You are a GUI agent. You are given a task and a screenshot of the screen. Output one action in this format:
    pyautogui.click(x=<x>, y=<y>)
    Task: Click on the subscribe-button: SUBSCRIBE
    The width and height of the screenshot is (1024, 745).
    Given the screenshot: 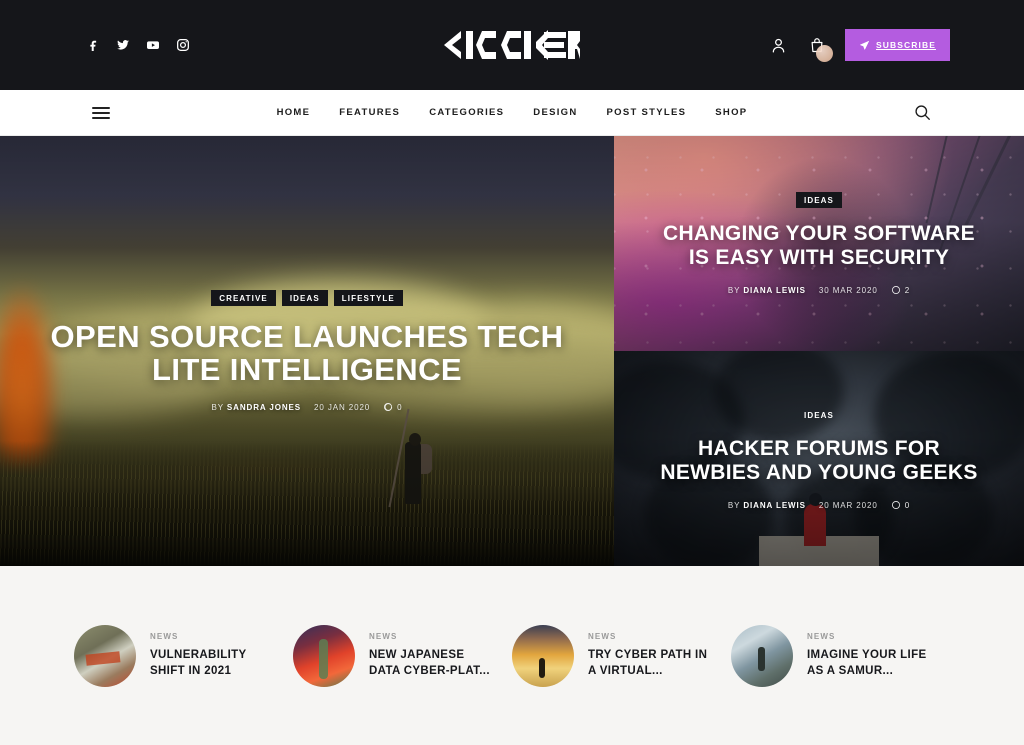 What is the action you would take?
    pyautogui.click(x=897, y=45)
    